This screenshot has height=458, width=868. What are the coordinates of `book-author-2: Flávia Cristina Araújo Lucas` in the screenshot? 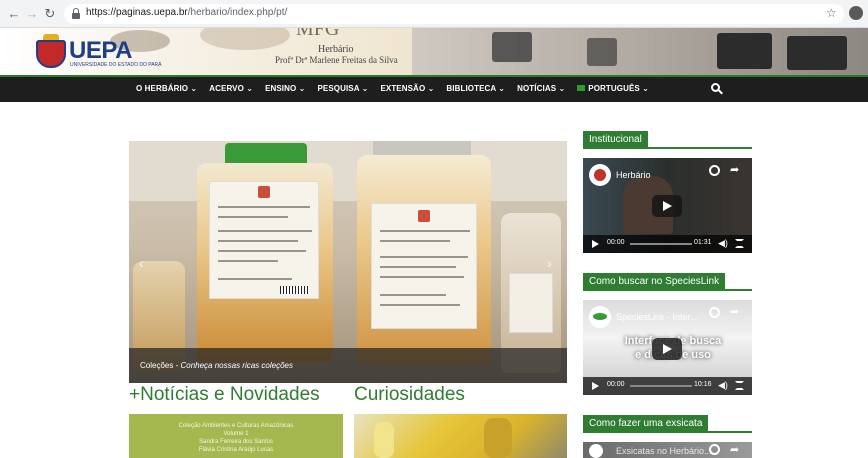 It's located at (236, 450).